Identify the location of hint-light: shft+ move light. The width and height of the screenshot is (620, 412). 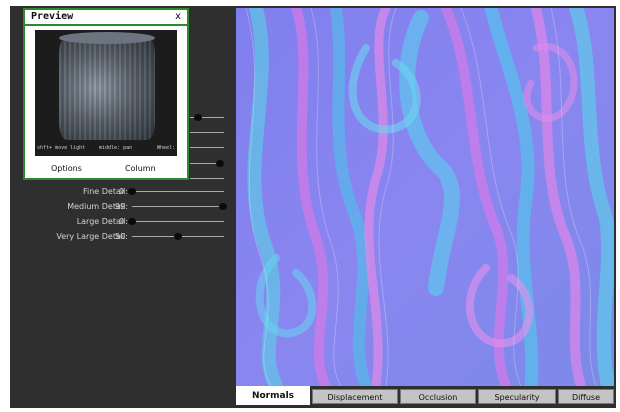
(61, 148).